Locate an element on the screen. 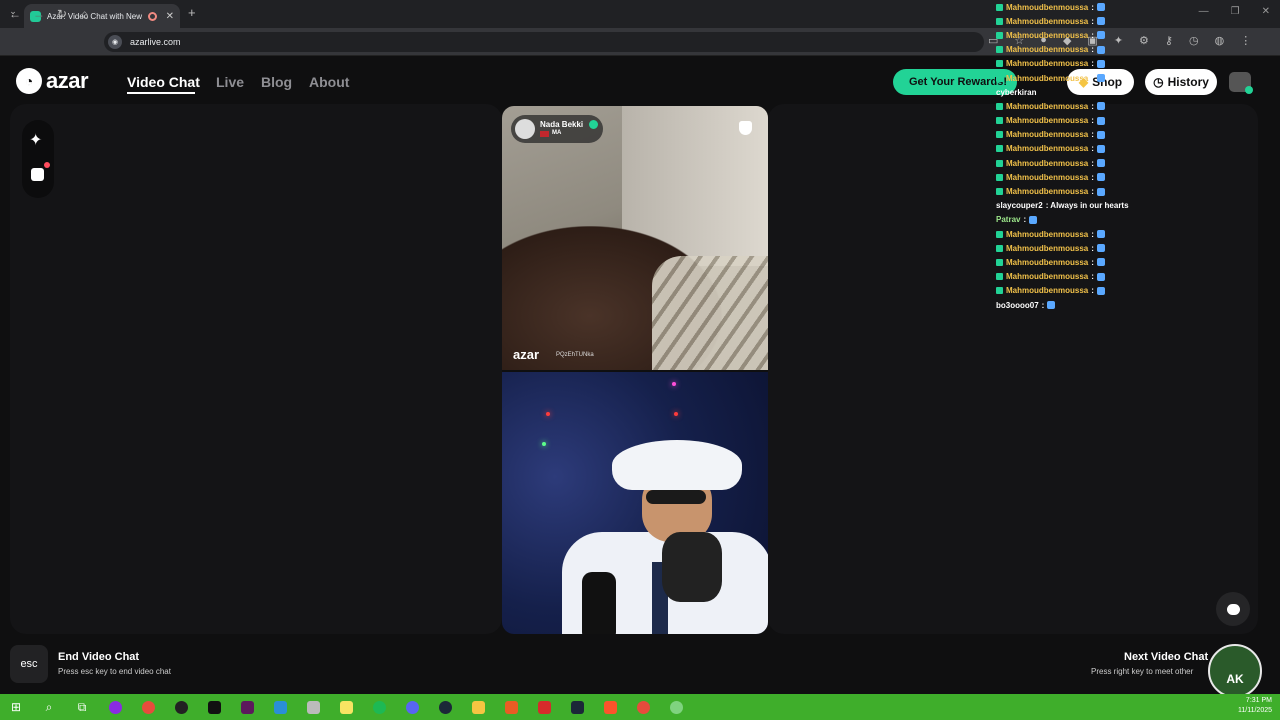 The width and height of the screenshot is (1280, 720). streamer-logo: AK is located at coordinates (1235, 671).